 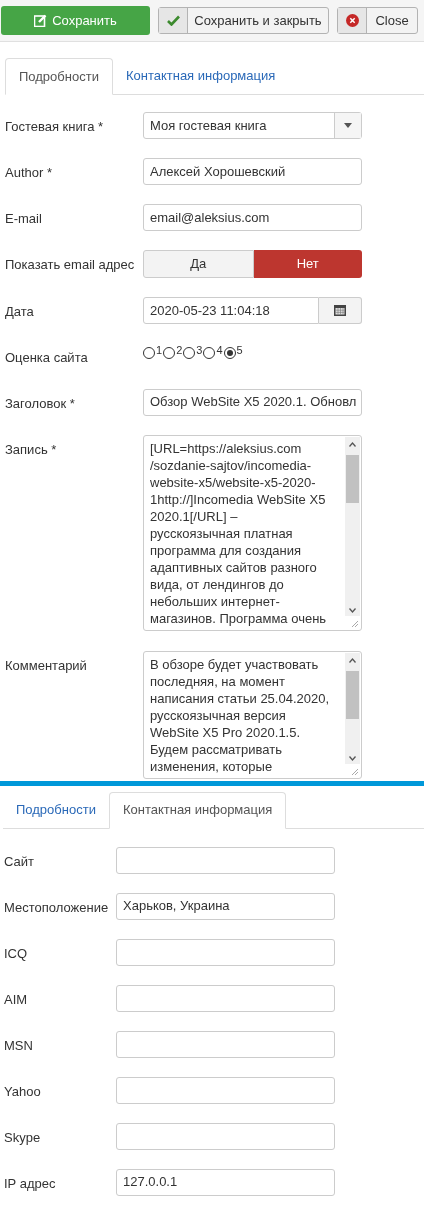 What do you see at coordinates (28, 173) in the screenshot?
I see `field-label: Author *` at bounding box center [28, 173].